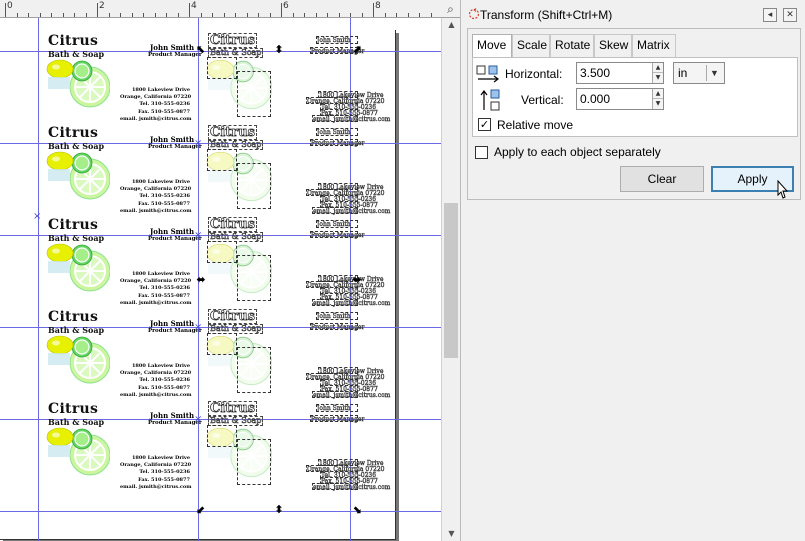 The width and height of the screenshot is (805, 541). I want to click on scale-handle-bottom: ⬍, so click(279, 509).